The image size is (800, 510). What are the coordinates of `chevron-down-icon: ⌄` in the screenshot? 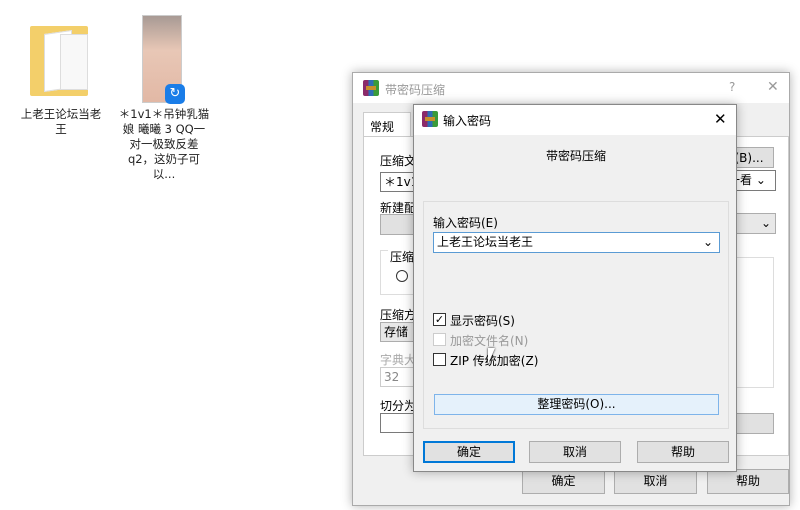 It's located at (708, 242).